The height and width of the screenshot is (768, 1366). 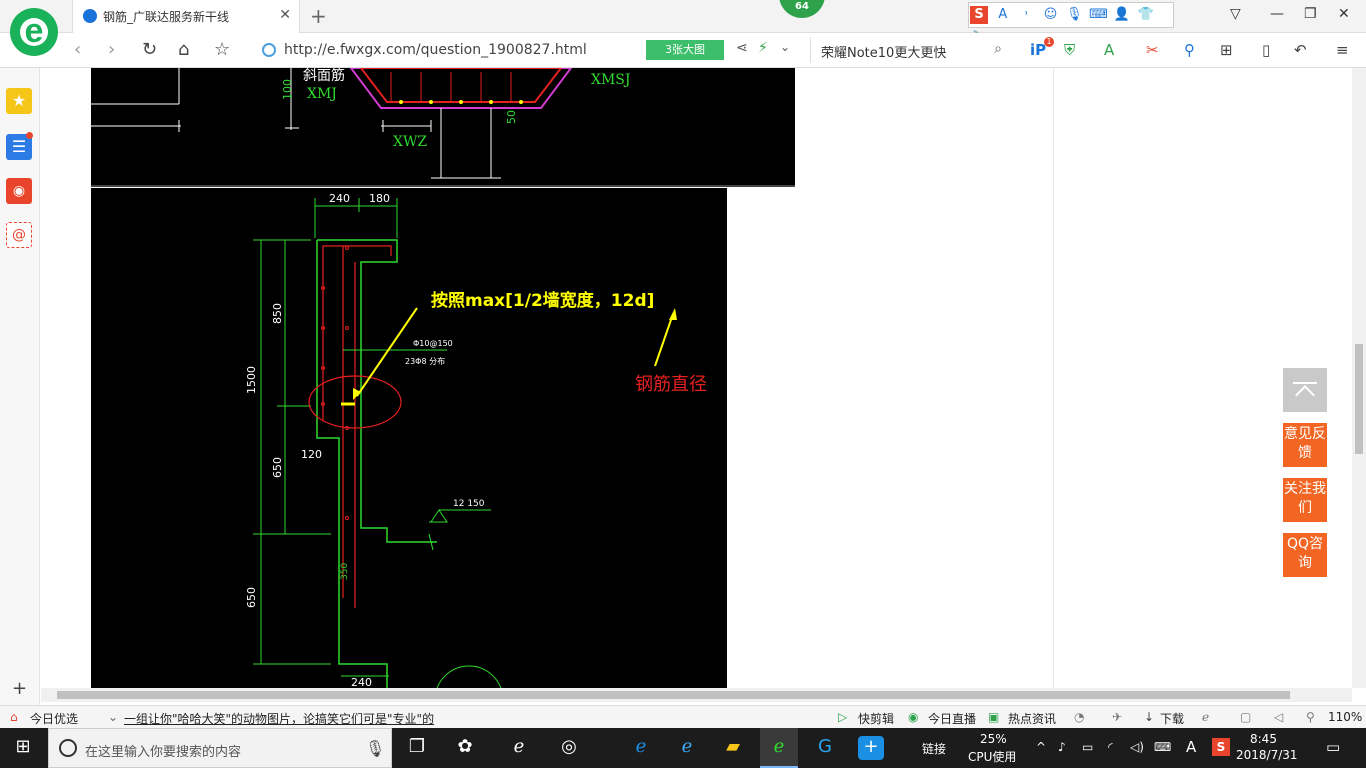 I want to click on cortana-icon, so click(x=68, y=748).